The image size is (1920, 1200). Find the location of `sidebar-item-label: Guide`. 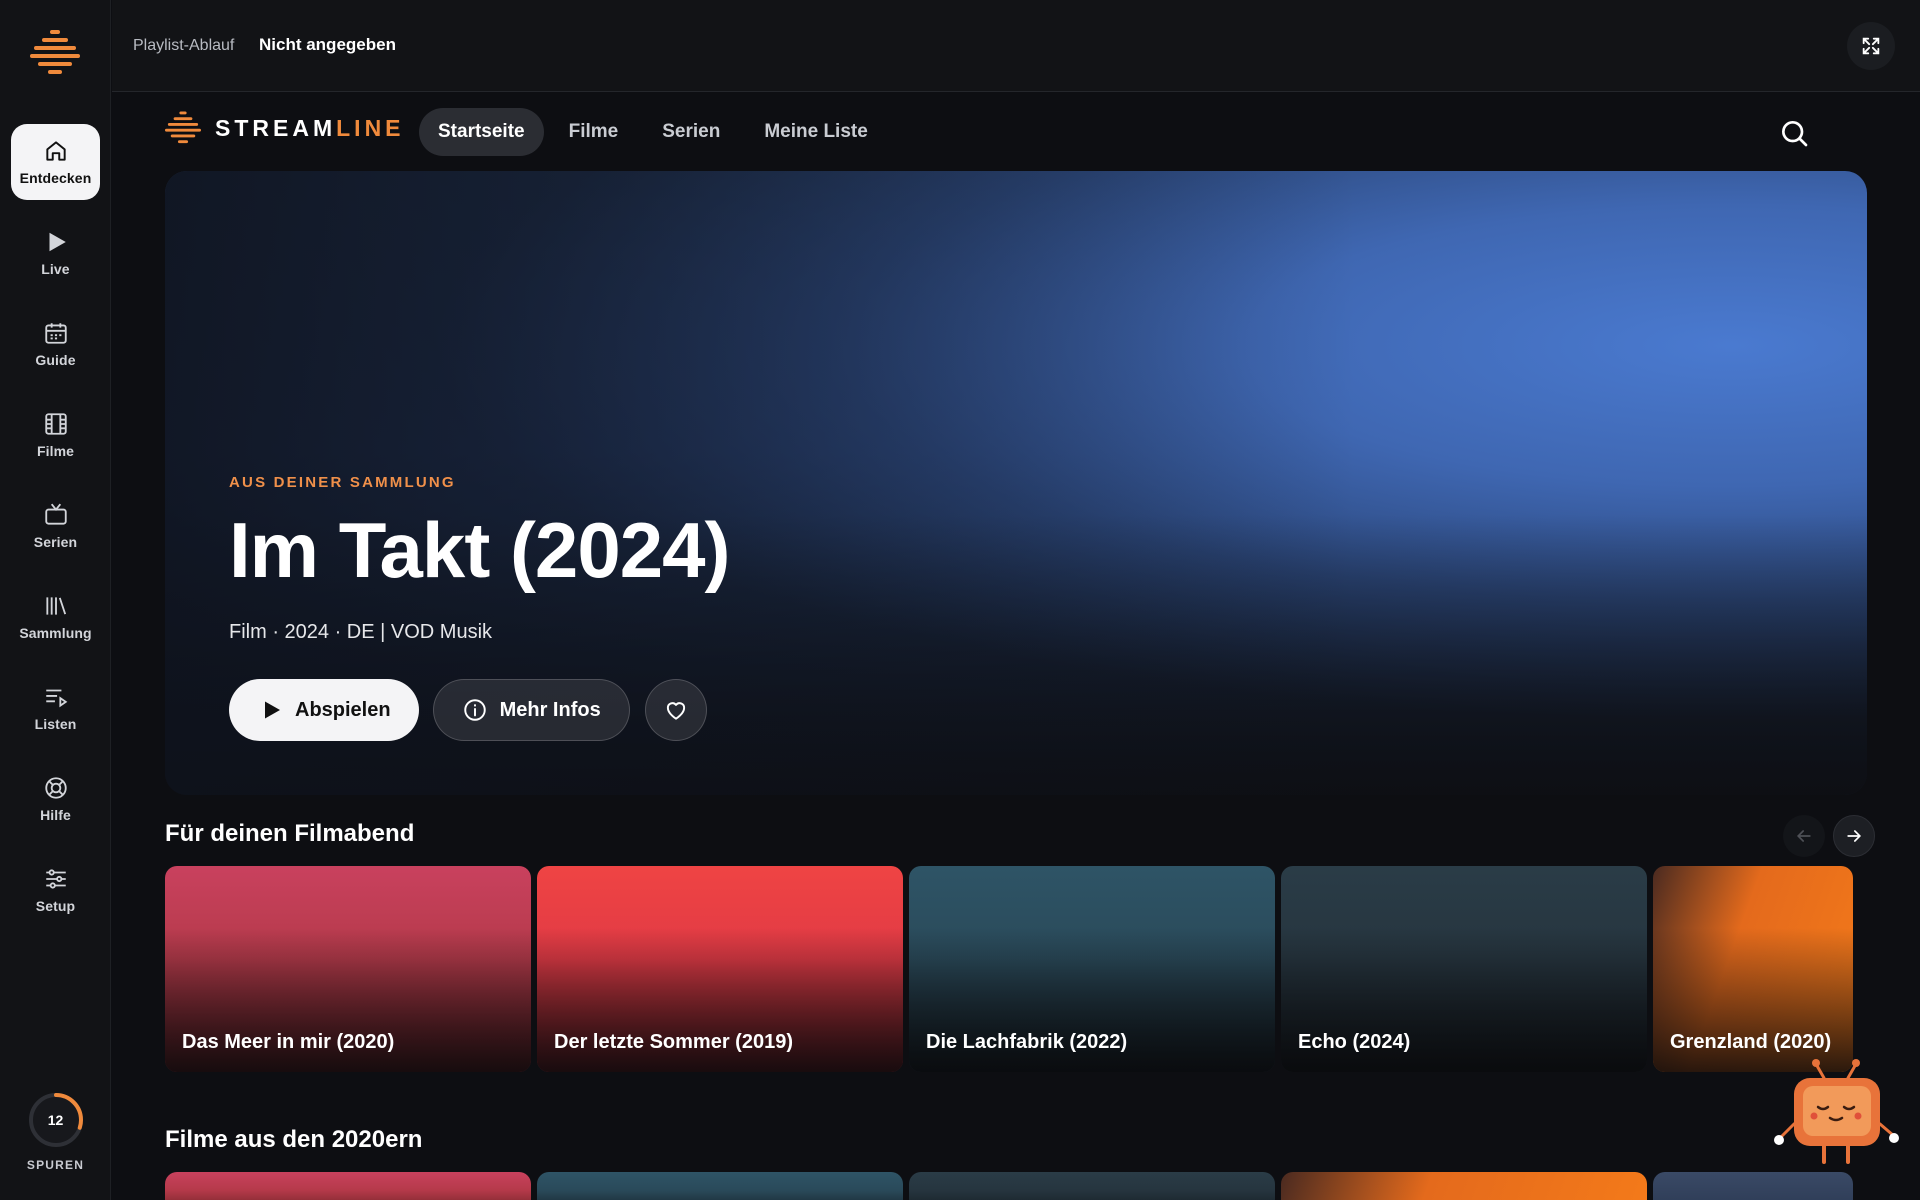

sidebar-item-label: Guide is located at coordinates (55, 360).